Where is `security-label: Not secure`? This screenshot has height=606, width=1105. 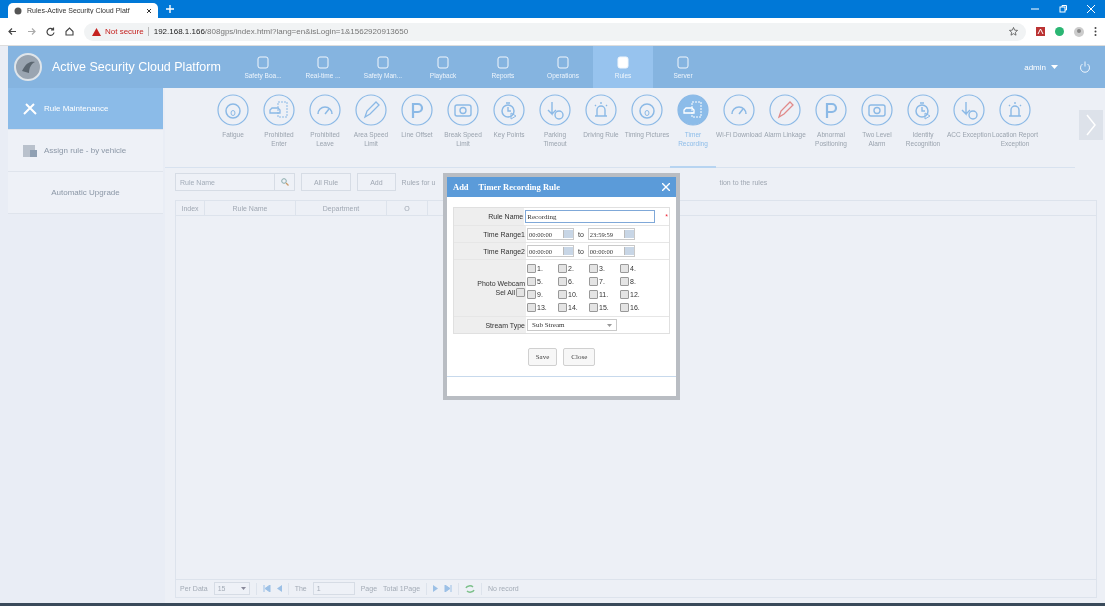 security-label: Not secure is located at coordinates (124, 31).